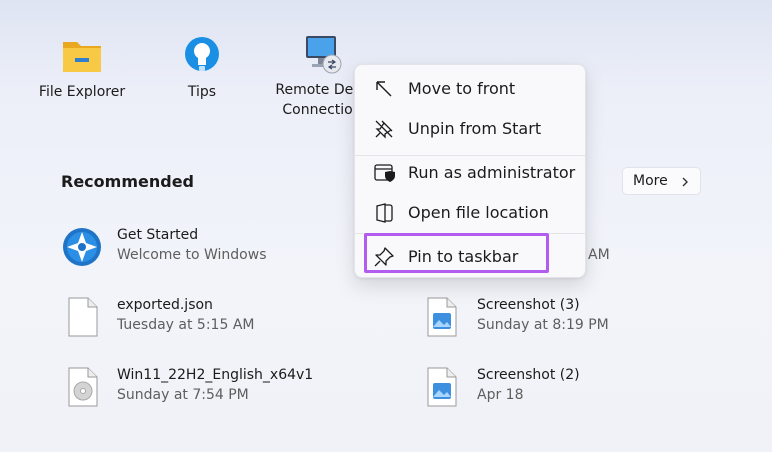  Describe the element at coordinates (475, 128) in the screenshot. I see `menu-item-label: Unpin from Start` at that location.